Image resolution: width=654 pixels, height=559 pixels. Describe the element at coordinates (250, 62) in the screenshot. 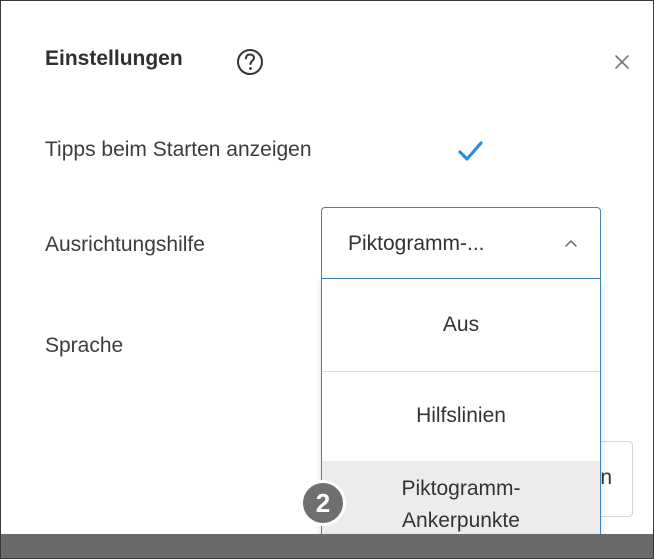

I see `question-circle-icon` at that location.